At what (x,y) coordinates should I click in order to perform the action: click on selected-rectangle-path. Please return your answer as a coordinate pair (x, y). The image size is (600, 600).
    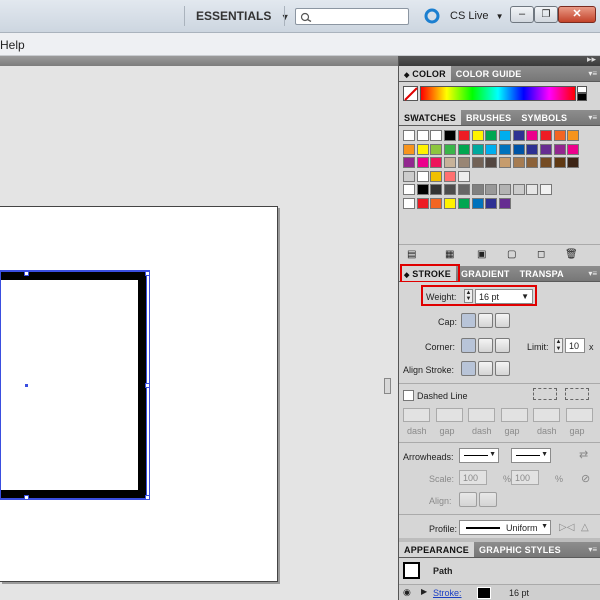
    Looking at the image, I should click on (73, 385).